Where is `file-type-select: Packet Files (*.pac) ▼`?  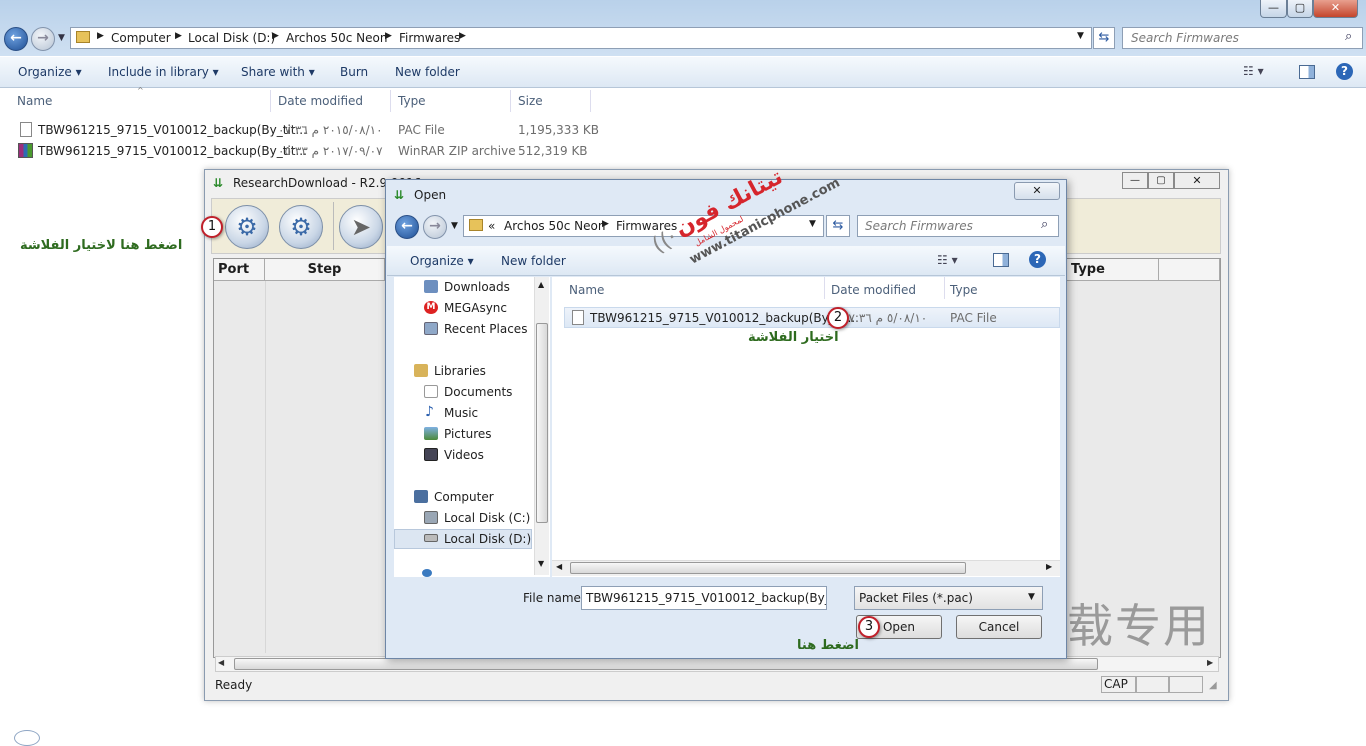 file-type-select: Packet Files (*.pac) ▼ is located at coordinates (948, 598).